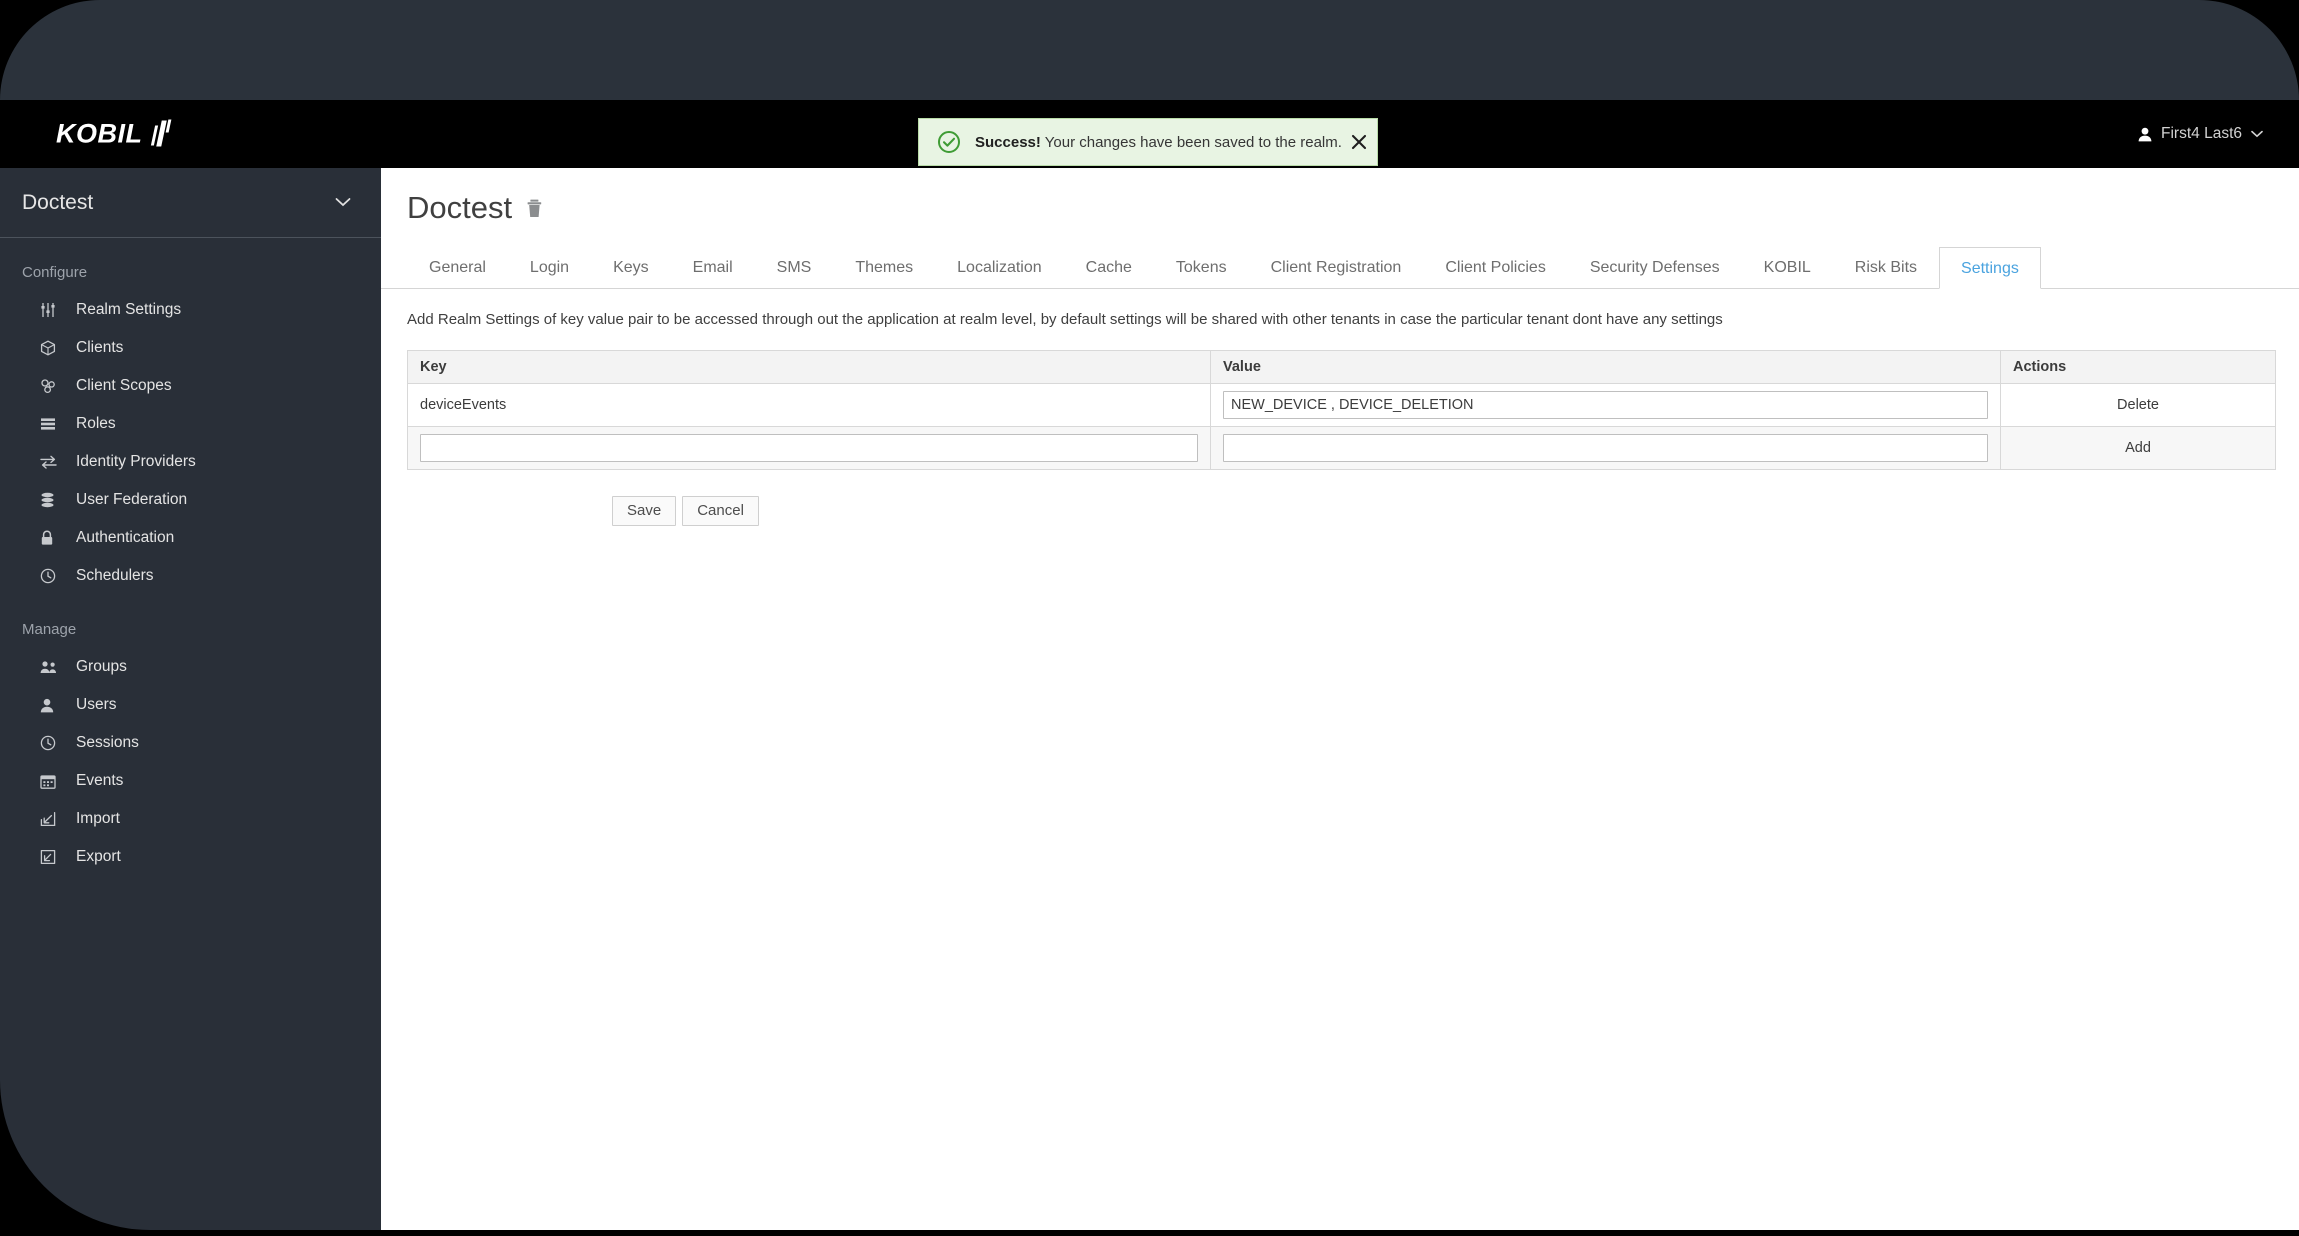 The width and height of the screenshot is (2299, 1236). Describe the element at coordinates (809, 367) in the screenshot. I see `column-header-key: Key` at that location.